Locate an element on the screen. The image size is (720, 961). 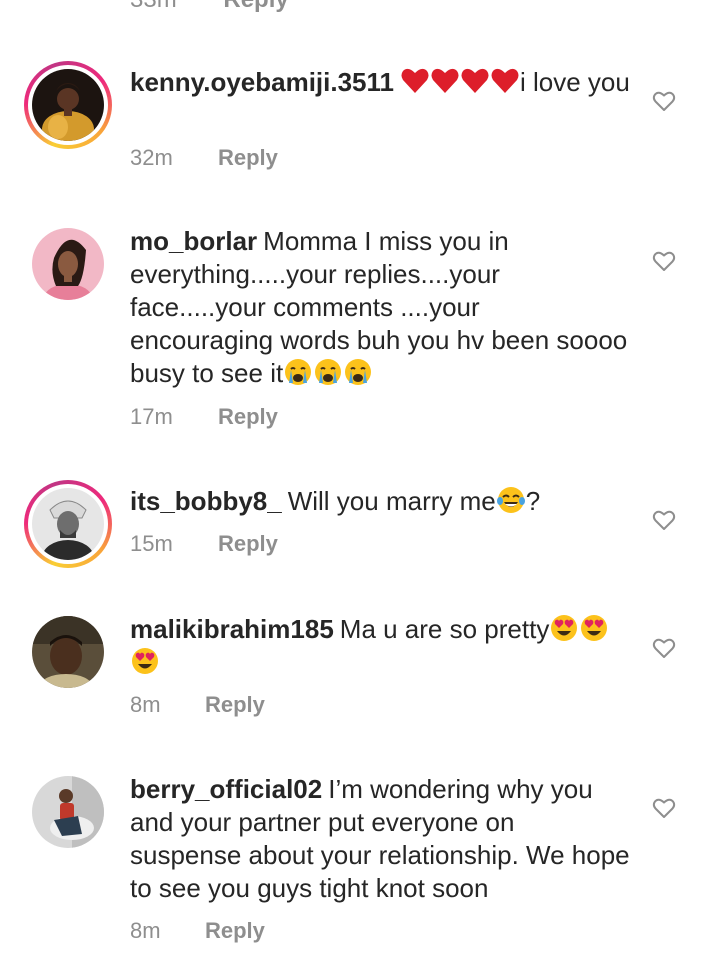
comment-body-end: ? is located at coordinates (533, 501).